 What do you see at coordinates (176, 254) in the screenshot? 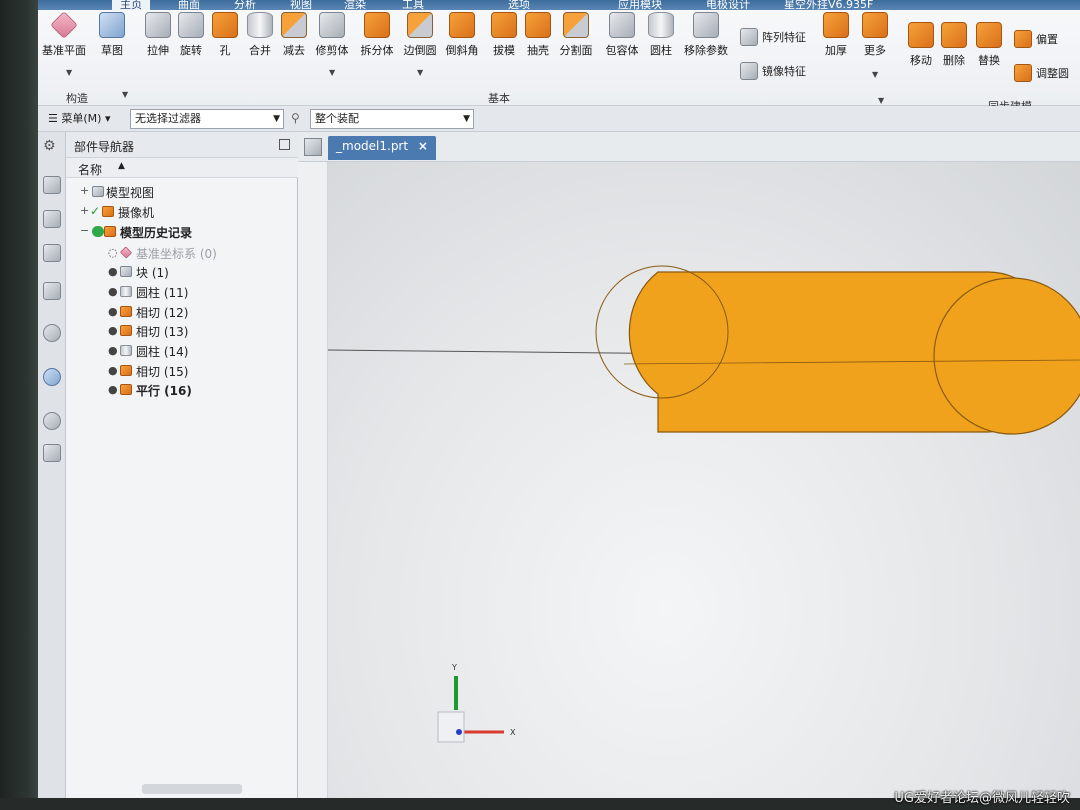
I see `tree-node-label: 基准坐标系 (0)` at bounding box center [176, 254].